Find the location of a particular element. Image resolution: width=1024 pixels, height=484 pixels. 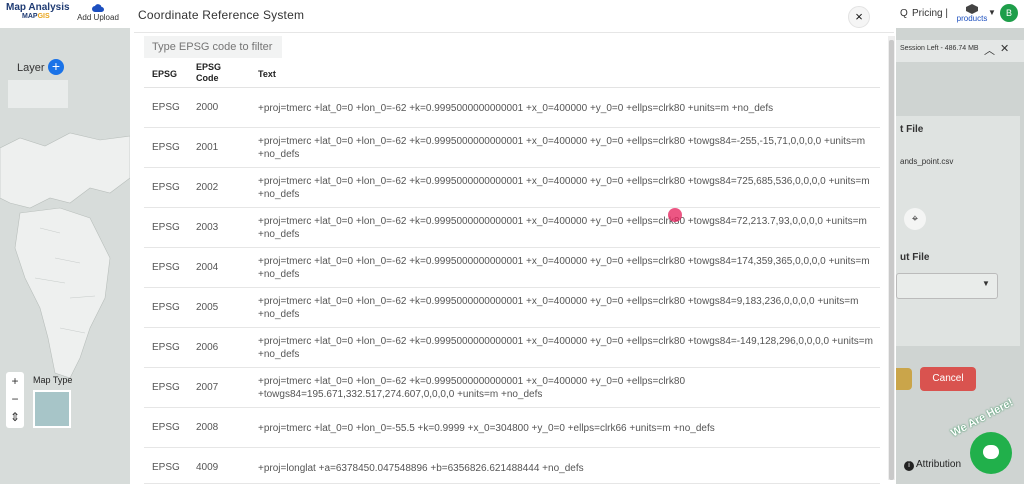

modal-title: Coordinate Reference System is located at coordinates (221, 15).